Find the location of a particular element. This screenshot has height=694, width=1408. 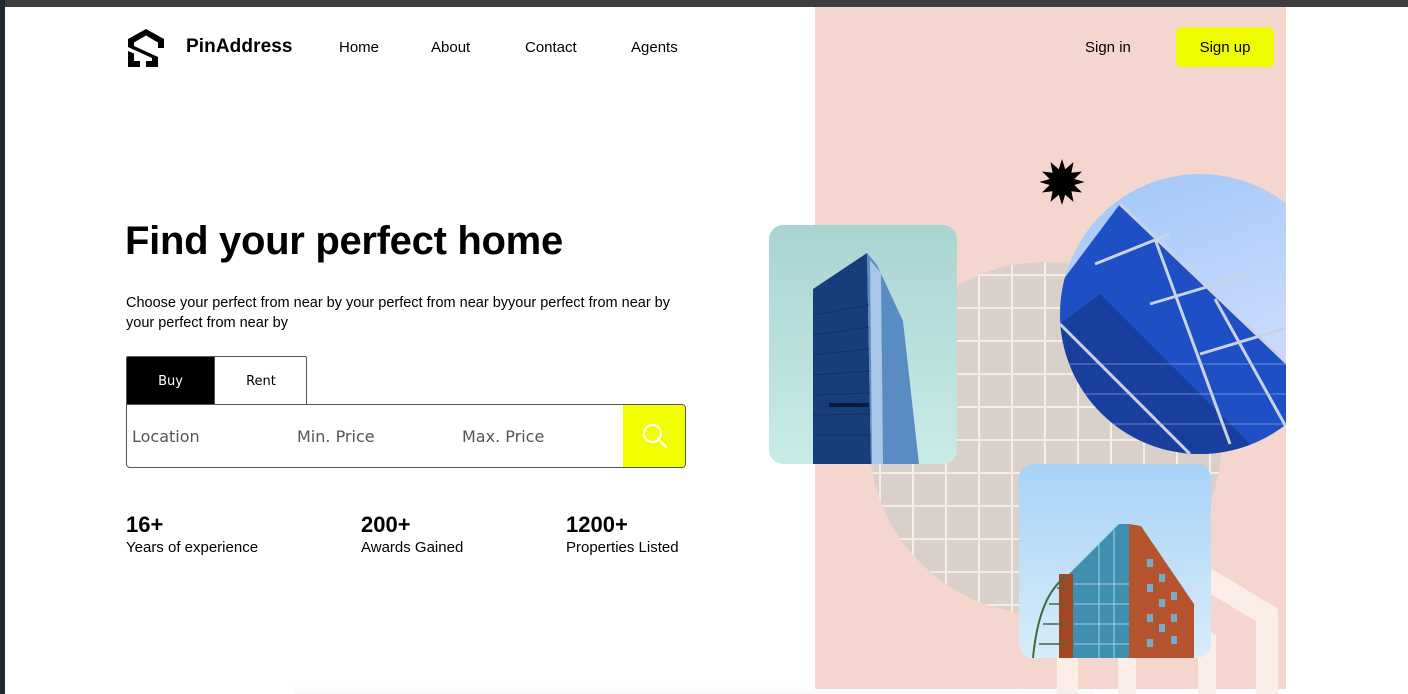

nav-link-agents: Agents is located at coordinates (654, 47).